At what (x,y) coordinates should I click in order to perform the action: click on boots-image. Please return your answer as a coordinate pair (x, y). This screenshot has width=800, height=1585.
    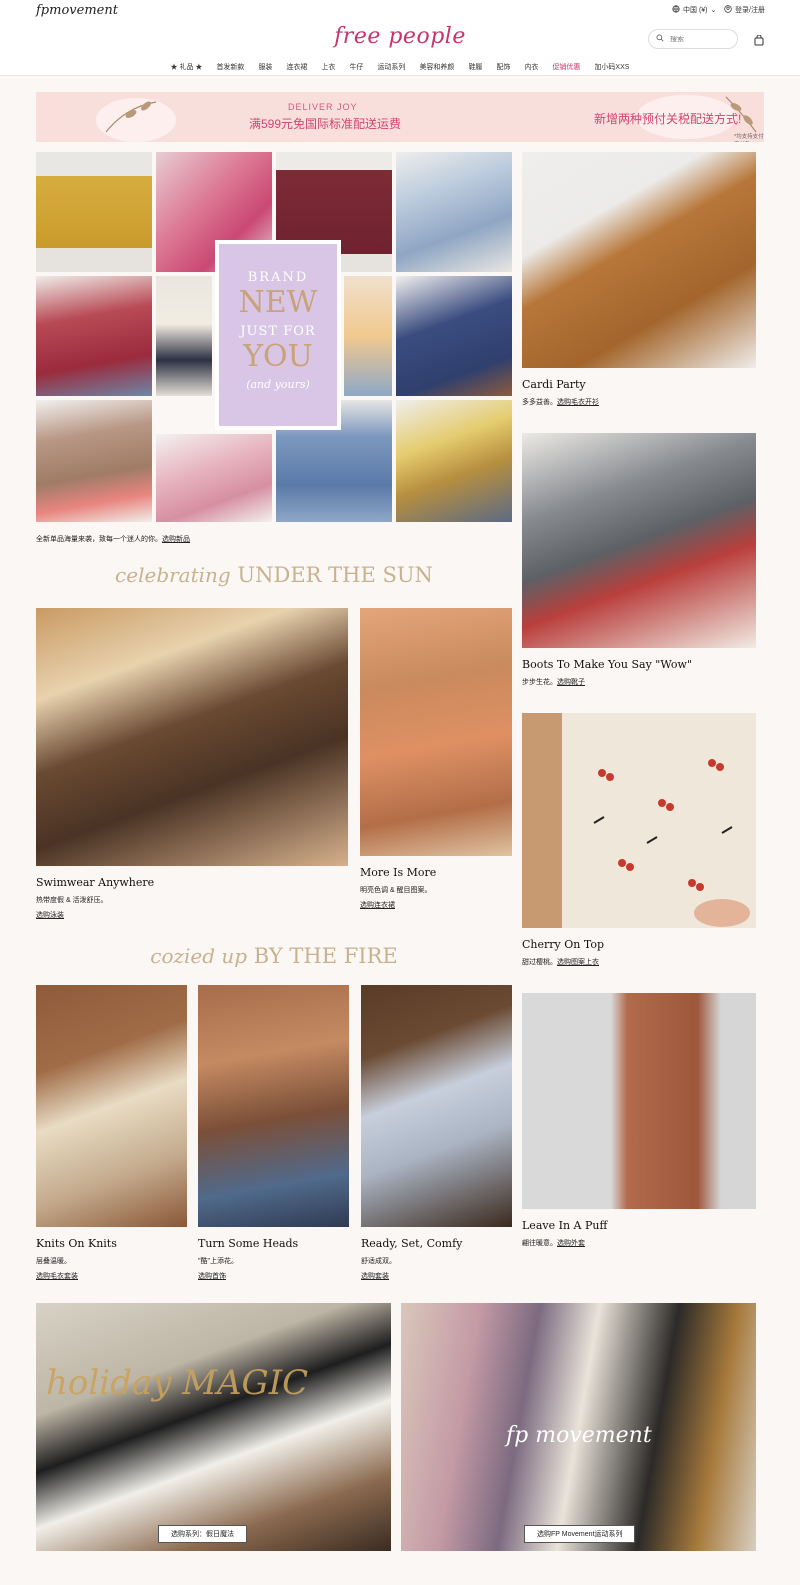
    Looking at the image, I should click on (639, 540).